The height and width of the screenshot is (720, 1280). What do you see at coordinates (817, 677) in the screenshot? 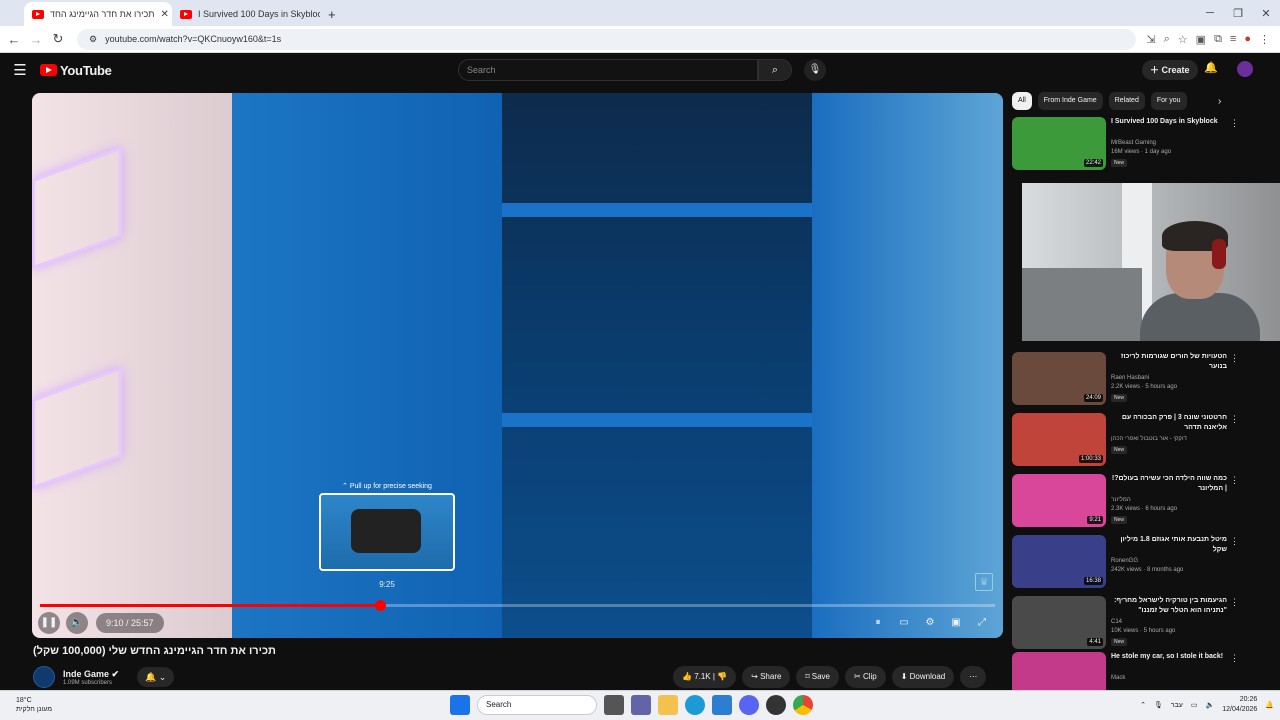
I see `save-button: ⌑ Save` at bounding box center [817, 677].